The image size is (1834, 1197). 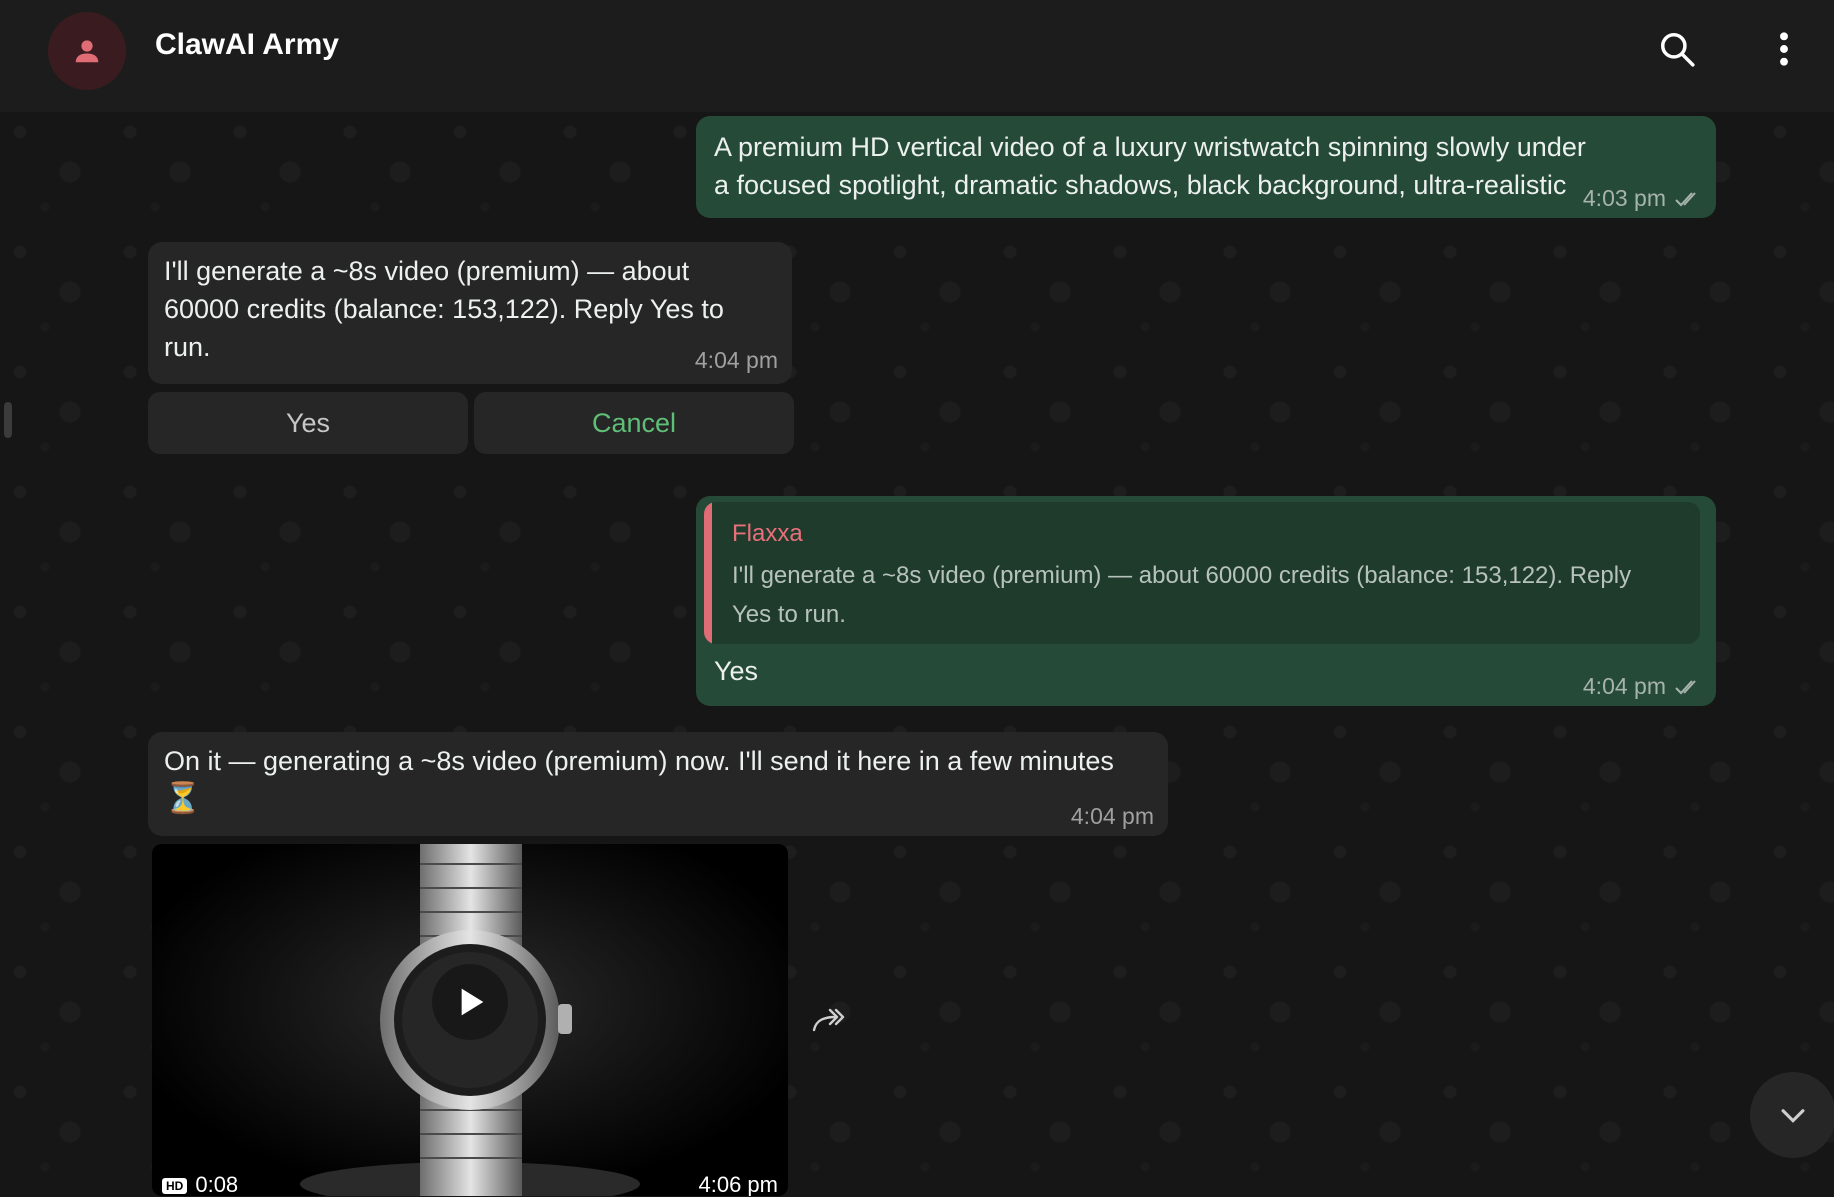 I want to click on chevron-down-icon, so click(x=1793, y=1116).